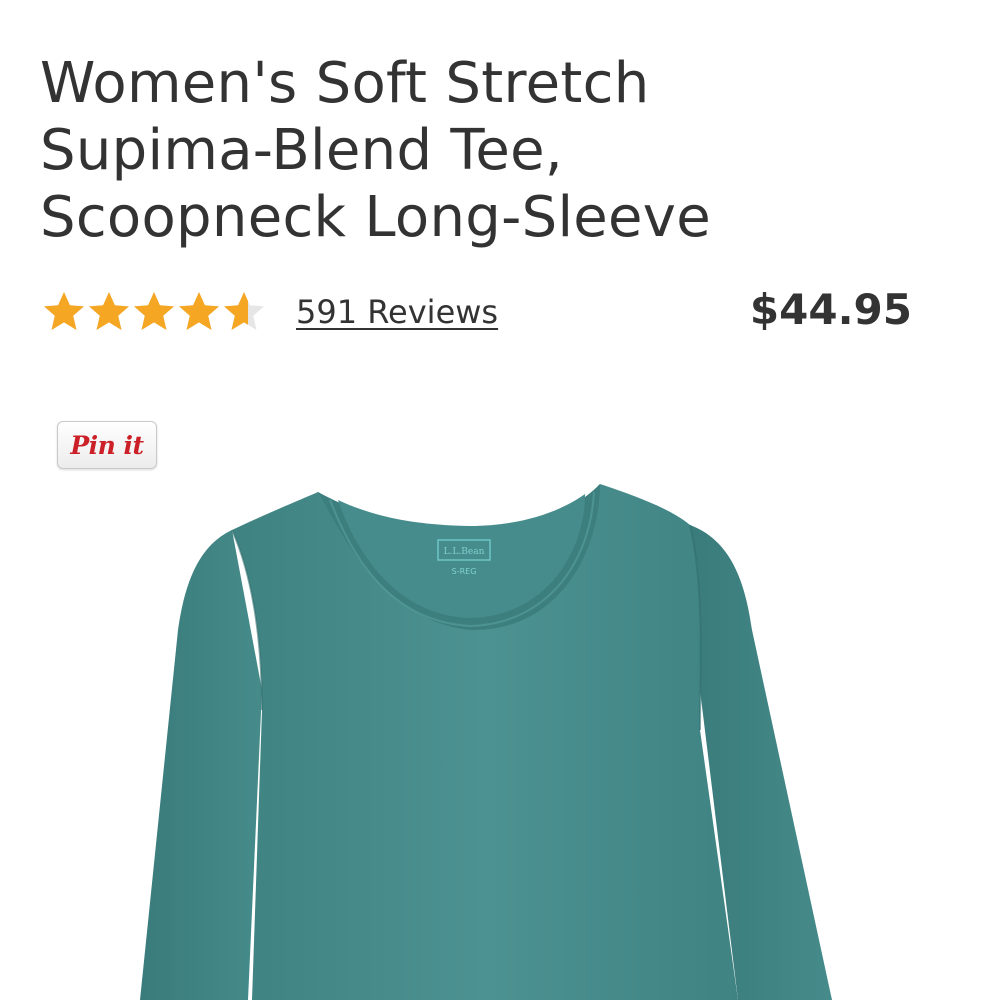 The width and height of the screenshot is (1000, 1000). Describe the element at coordinates (397, 312) in the screenshot. I see `reviews-link: 591 Reviews` at that location.